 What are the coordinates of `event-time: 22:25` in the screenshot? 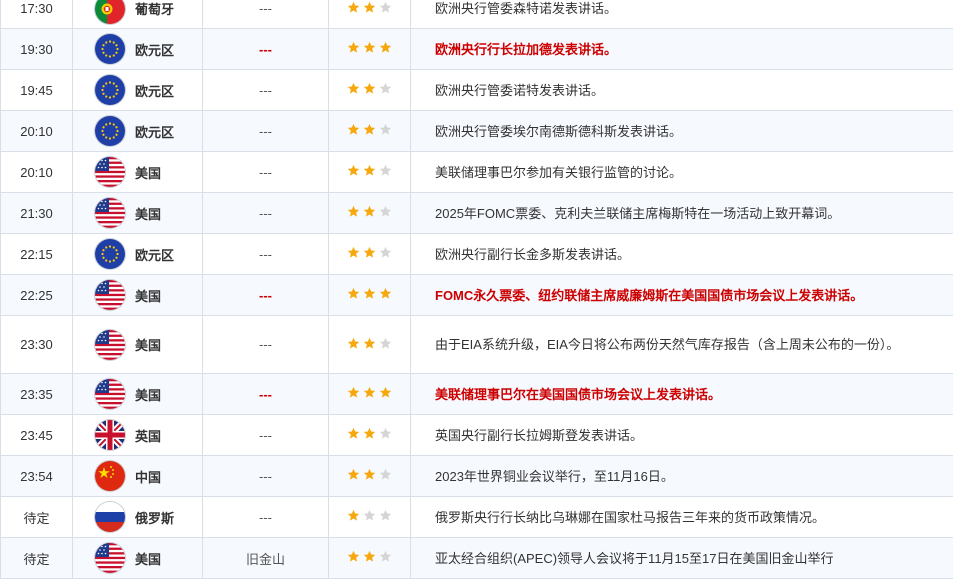 It's located at (36, 295).